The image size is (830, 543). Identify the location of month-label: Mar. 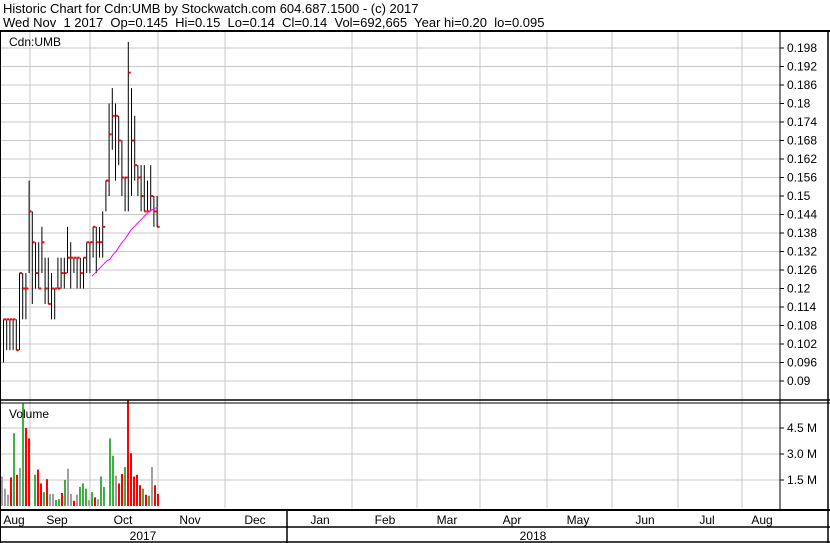
(447, 520).